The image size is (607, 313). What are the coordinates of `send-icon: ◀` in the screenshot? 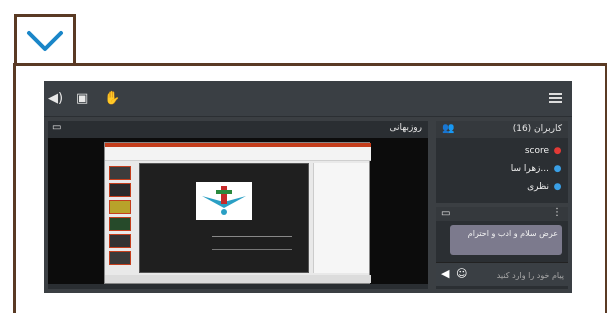 It's located at (445, 273).